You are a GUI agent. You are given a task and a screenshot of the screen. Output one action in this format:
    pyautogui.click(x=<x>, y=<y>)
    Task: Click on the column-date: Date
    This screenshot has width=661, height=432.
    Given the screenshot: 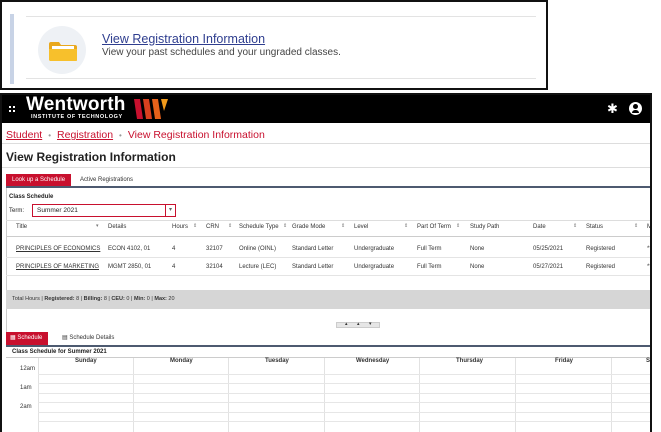 What is the action you would take?
    pyautogui.click(x=539, y=227)
    